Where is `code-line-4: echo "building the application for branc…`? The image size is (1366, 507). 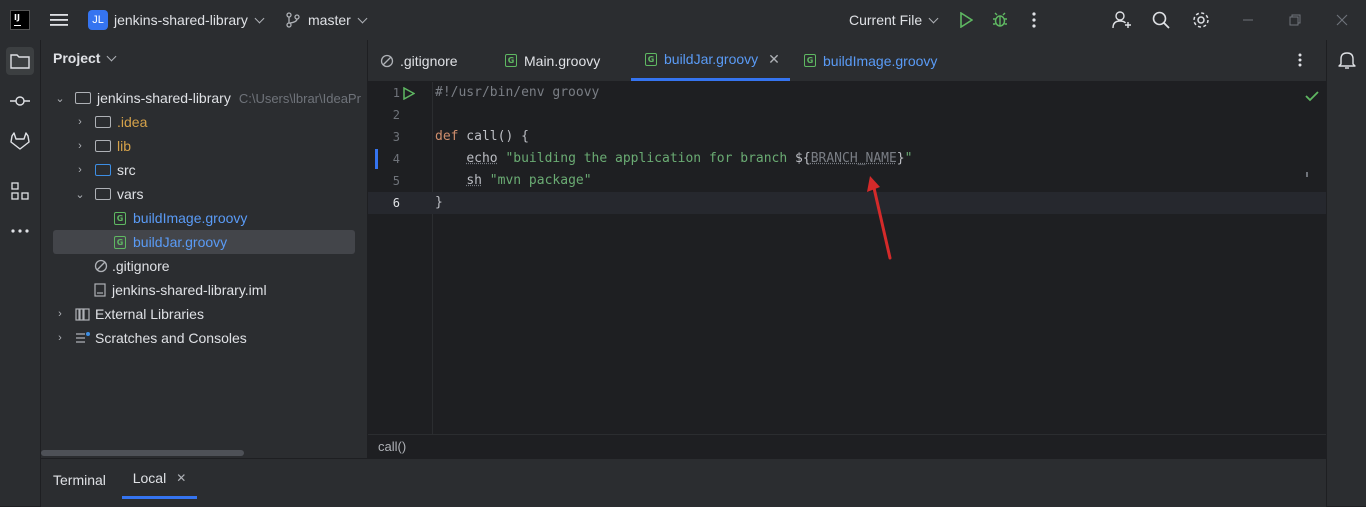 code-line-4: echo "building the application for branc… is located at coordinates (673, 159).